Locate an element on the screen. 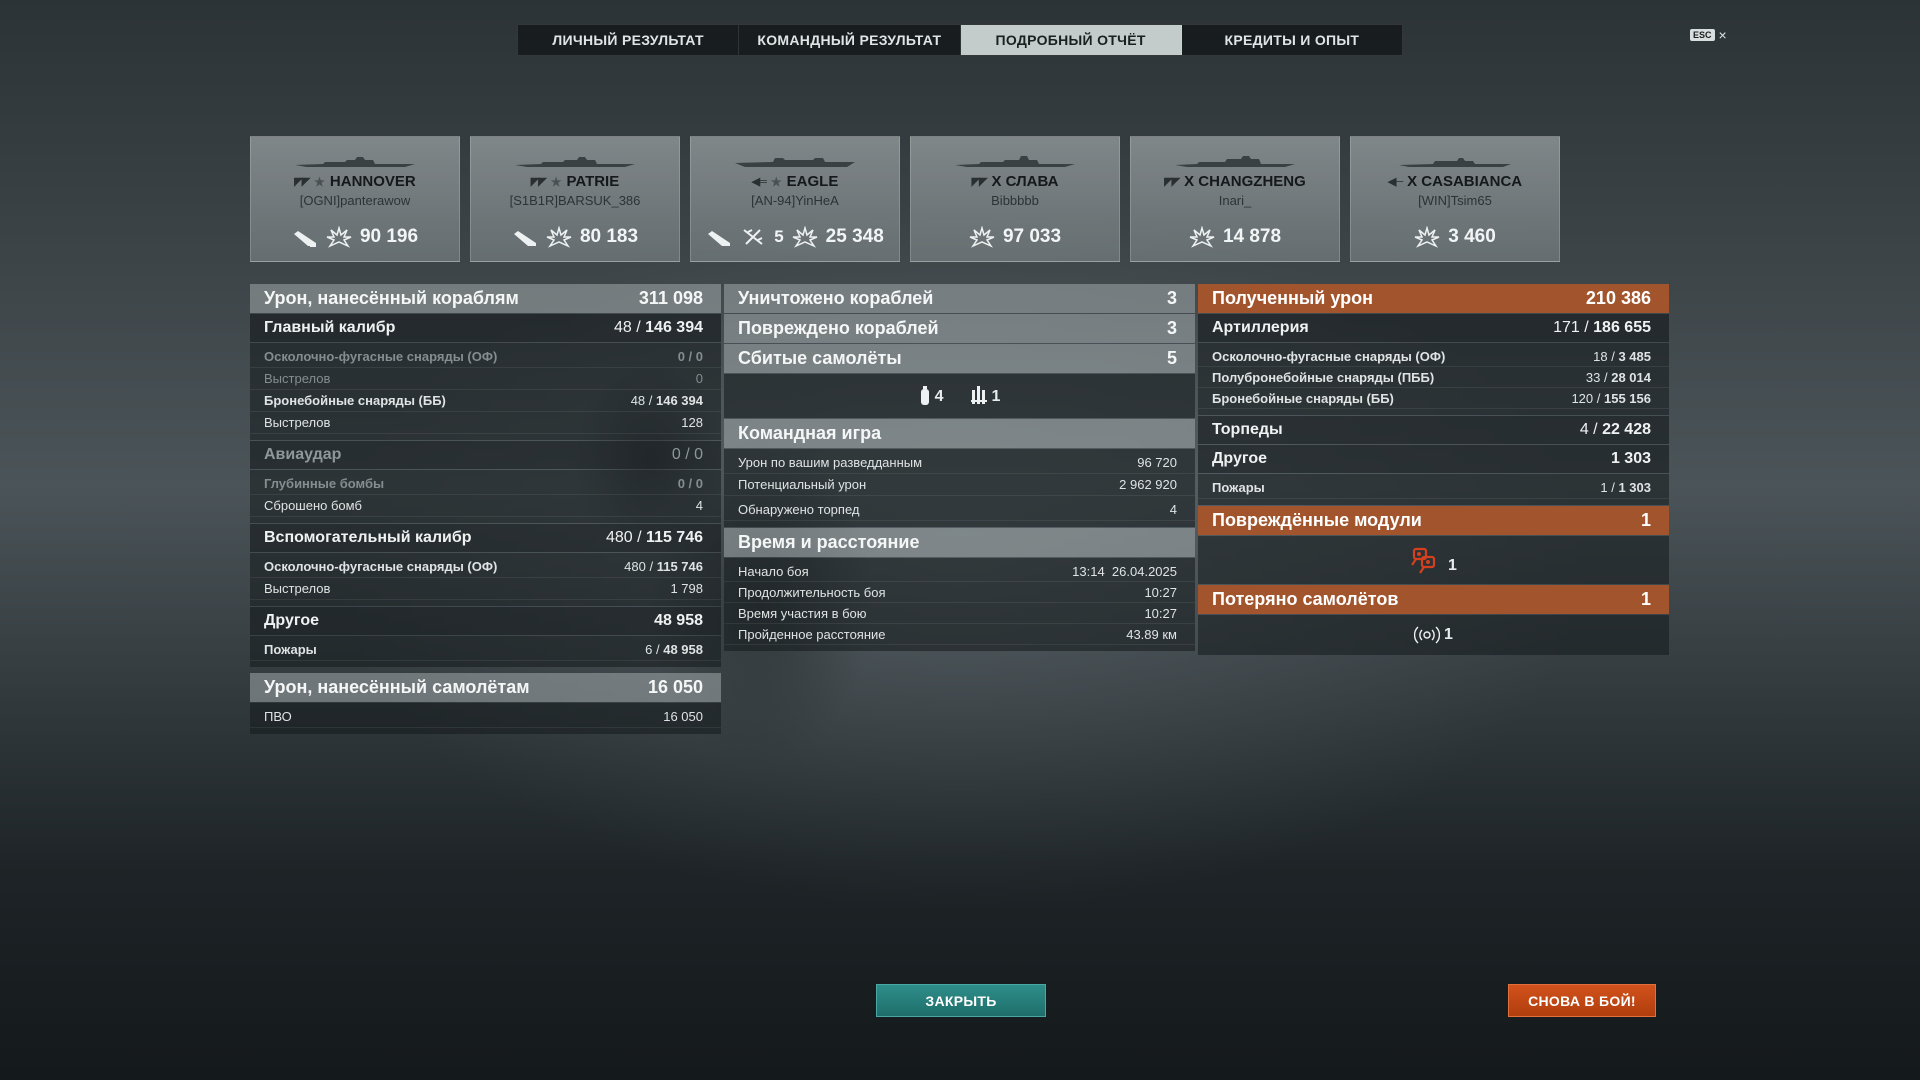 Image resolution: width=1920 pixels, height=1080 pixels. ship-stats: 97 033 is located at coordinates (1015, 237).